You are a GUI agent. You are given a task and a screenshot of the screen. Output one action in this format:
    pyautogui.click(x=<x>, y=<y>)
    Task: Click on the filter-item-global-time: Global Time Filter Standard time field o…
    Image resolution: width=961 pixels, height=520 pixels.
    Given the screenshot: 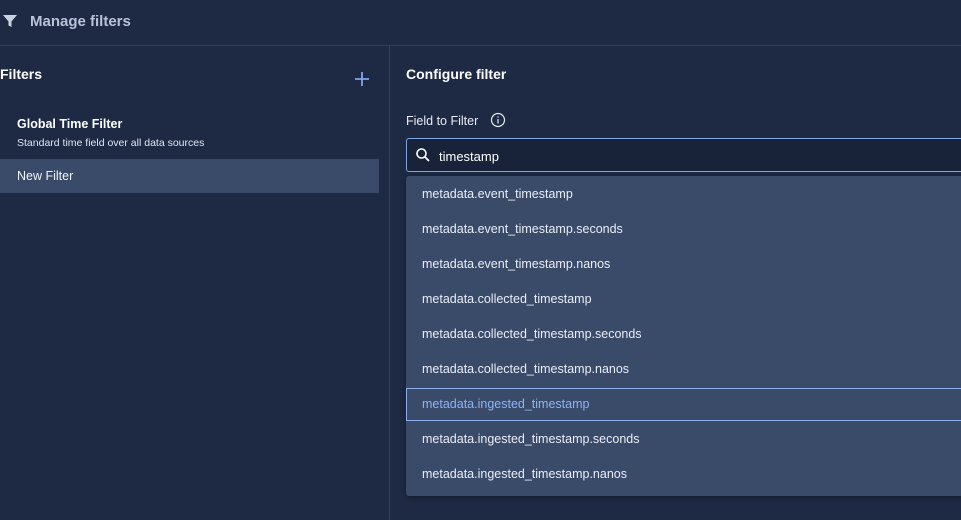 What is the action you would take?
    pyautogui.click(x=189, y=134)
    